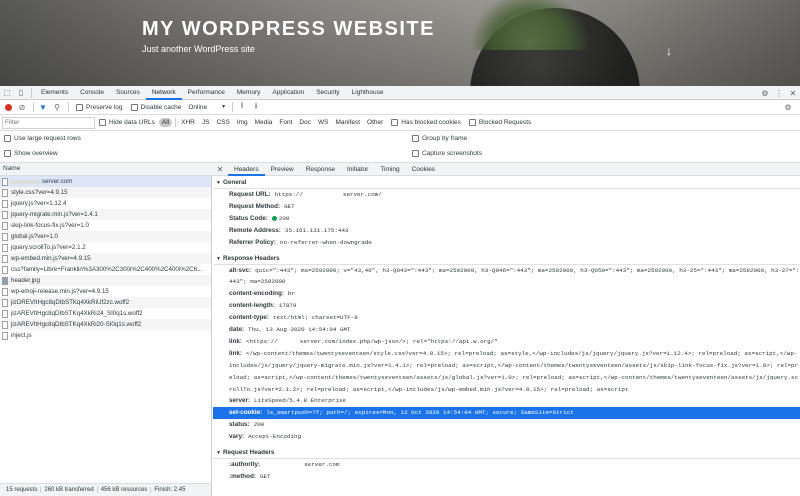 The height and width of the screenshot is (496, 800). I want to click on throttling-select: Online ▼, so click(207, 107).